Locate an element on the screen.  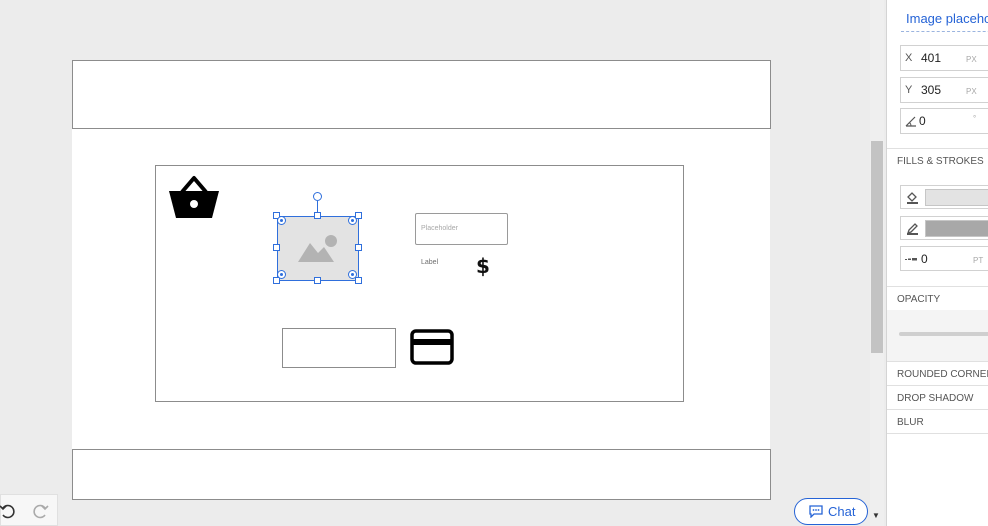
opacity-section-body is located at coordinates (937, 336).